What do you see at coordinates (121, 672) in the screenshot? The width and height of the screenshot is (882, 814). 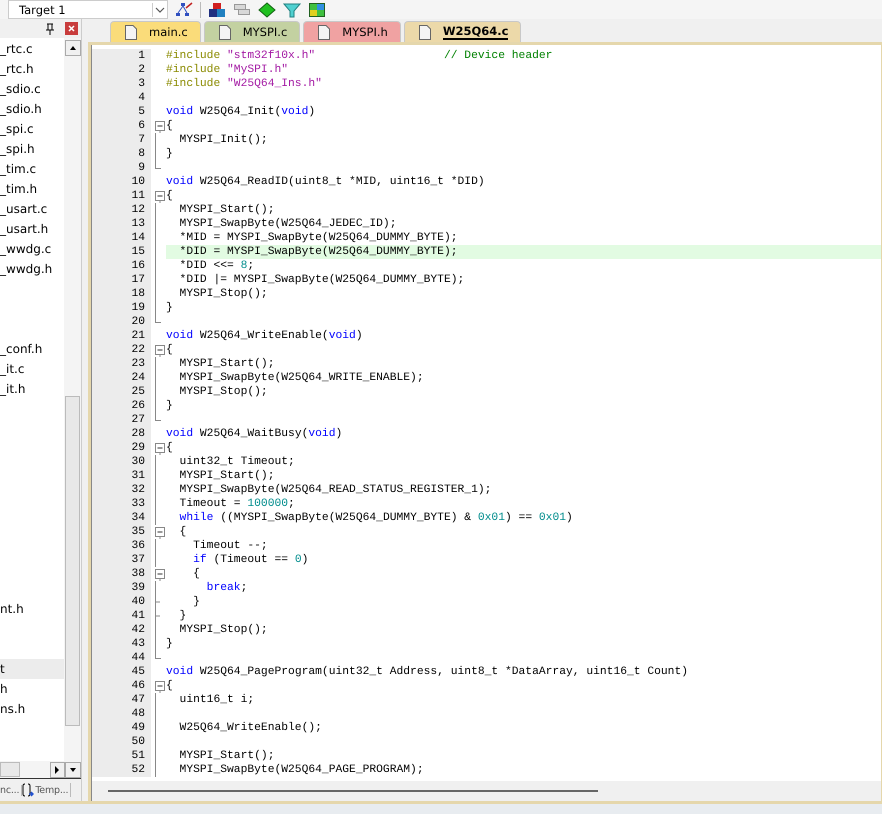 I see `line-number: 45` at bounding box center [121, 672].